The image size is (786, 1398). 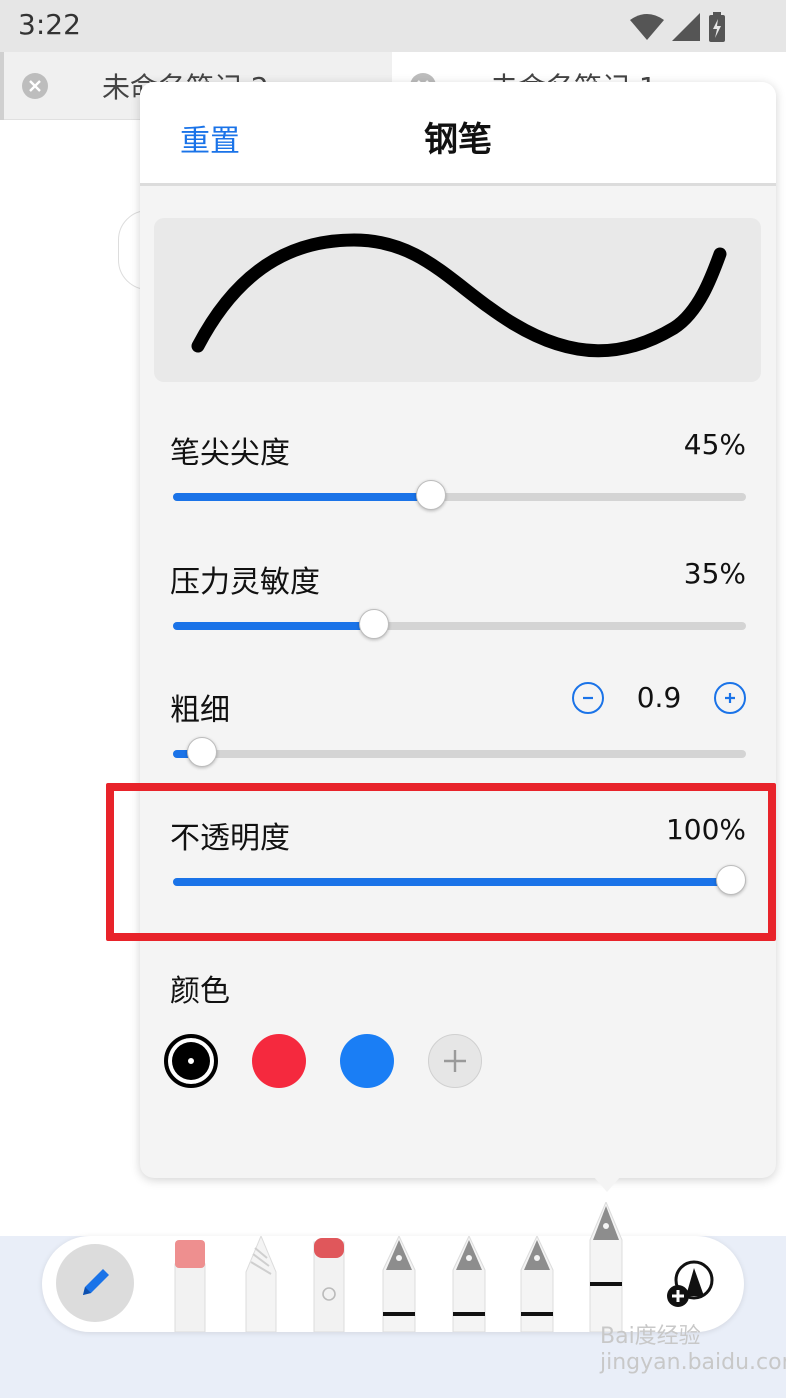 I want to click on pressure-sensitivity-row: 压力灵敏度 35%, so click(x=458, y=598).